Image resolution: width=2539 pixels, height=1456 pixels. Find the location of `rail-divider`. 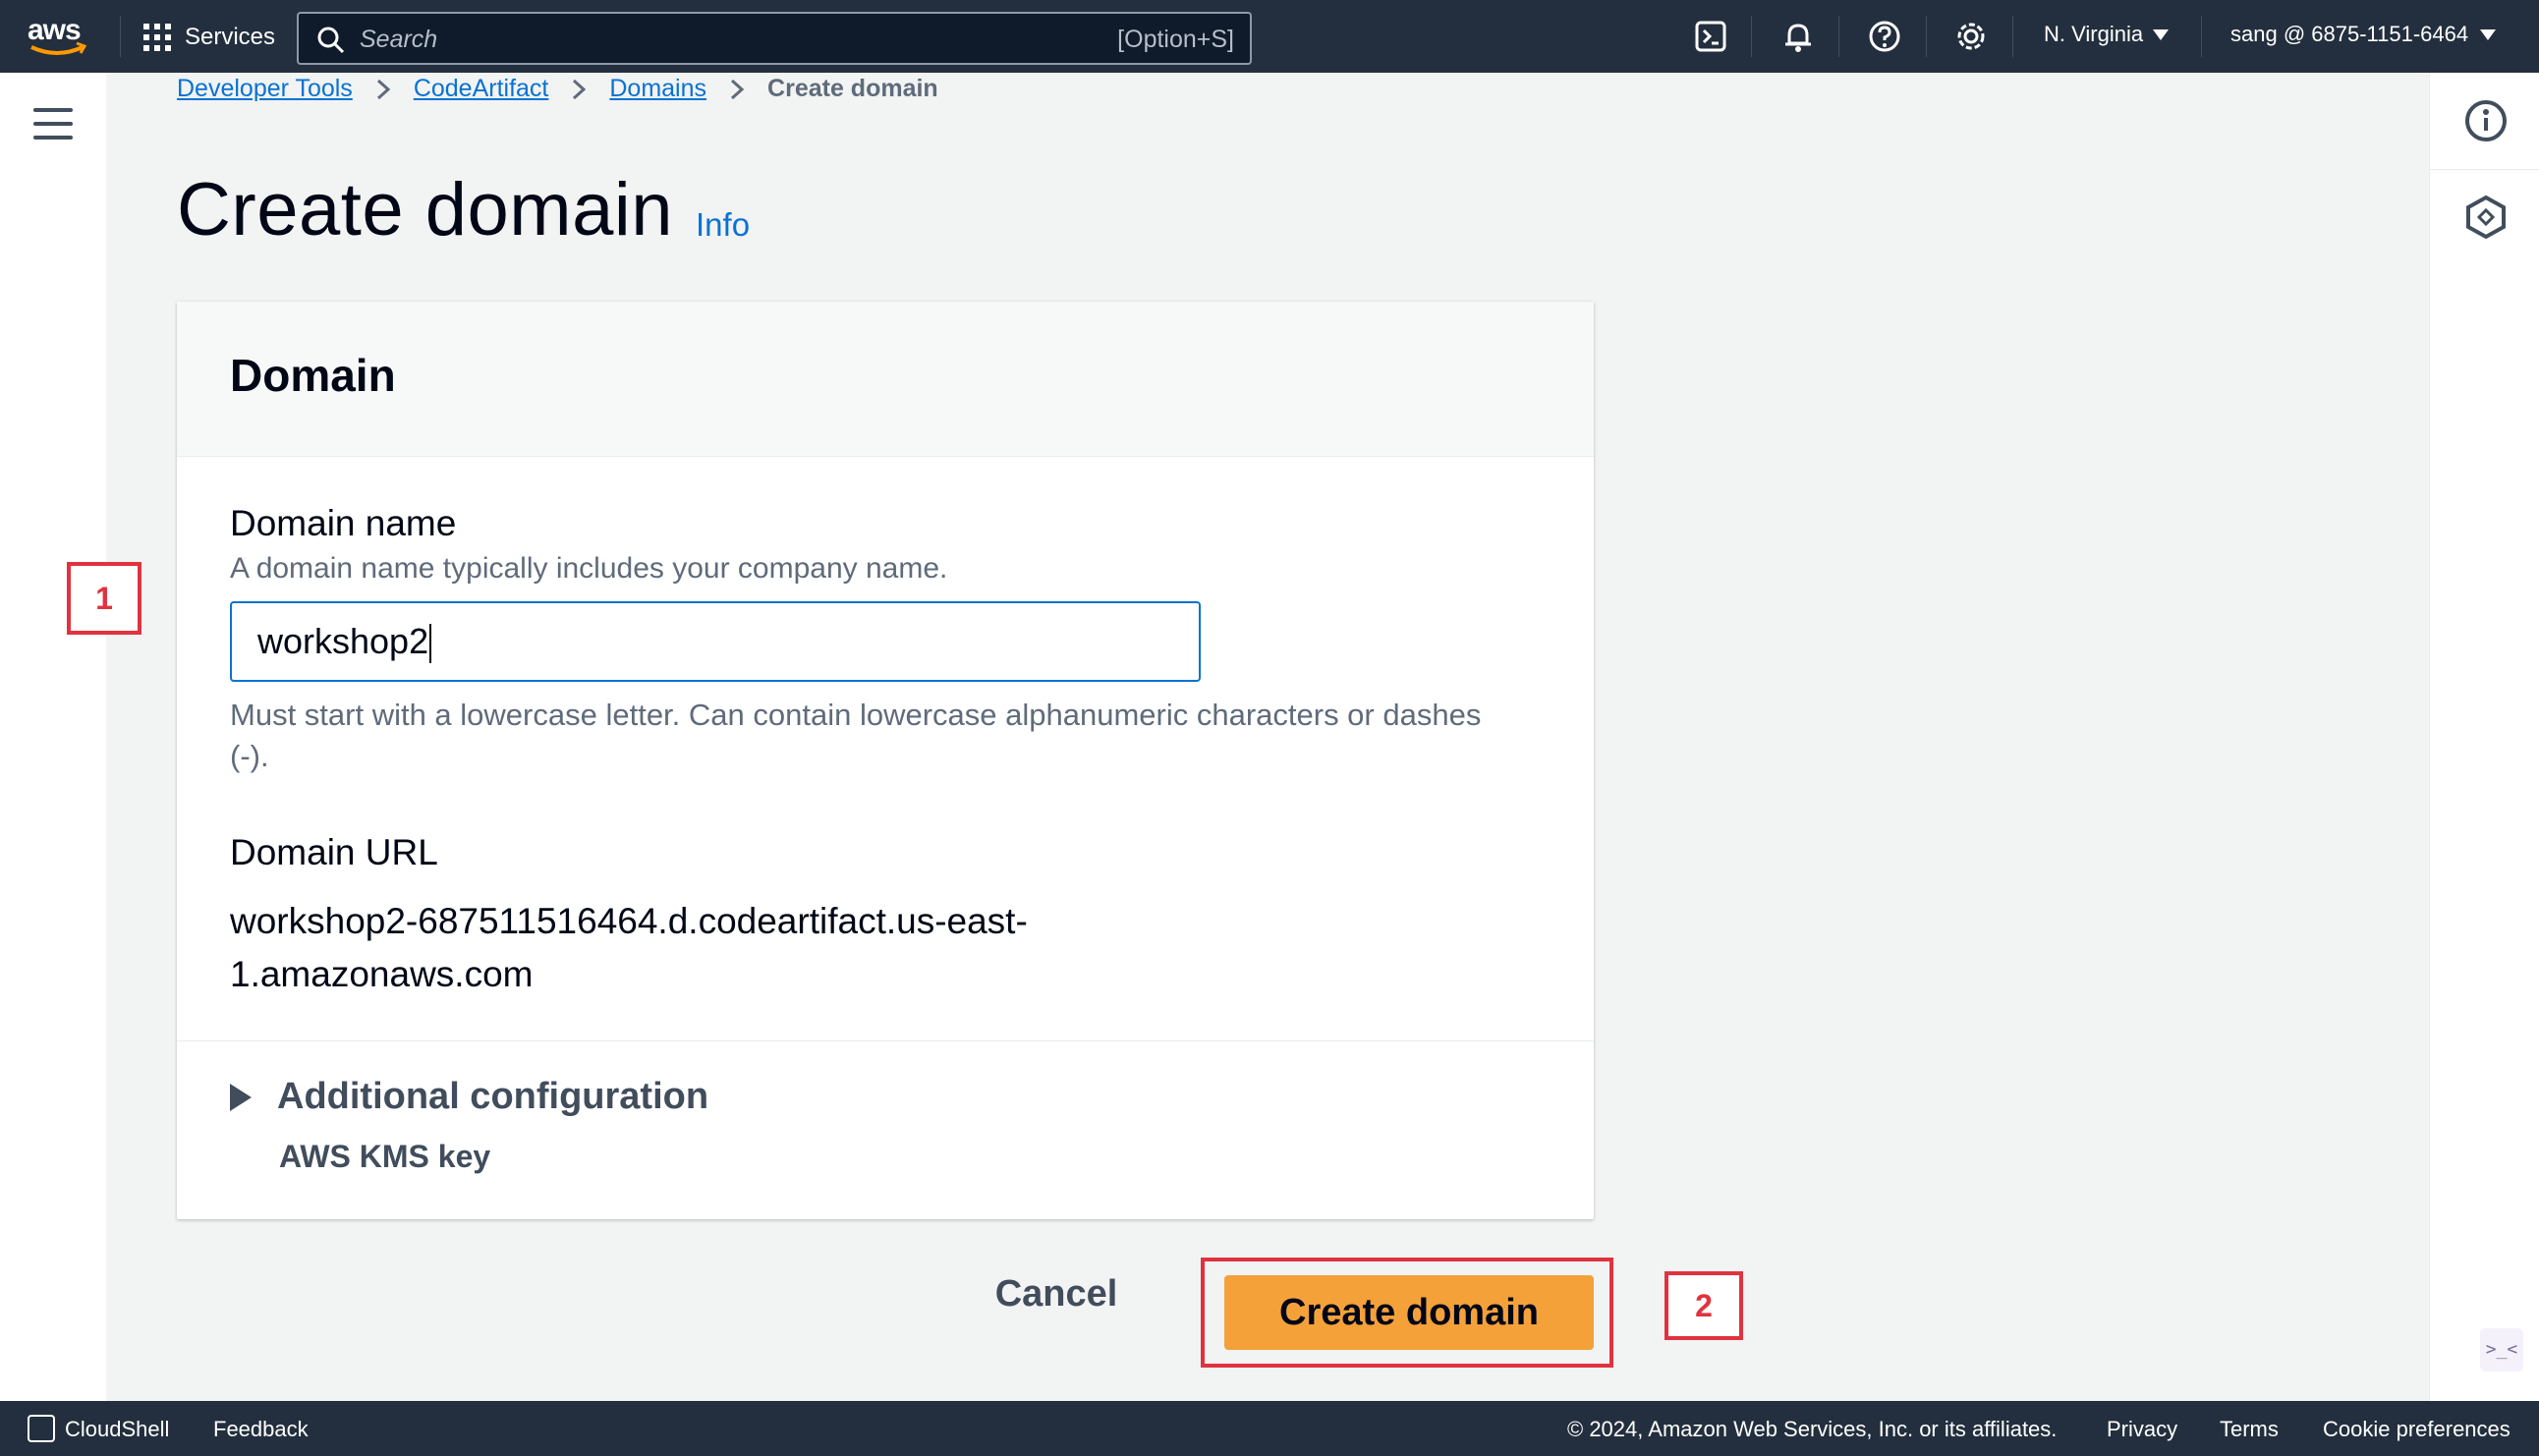

rail-divider is located at coordinates (2484, 169).